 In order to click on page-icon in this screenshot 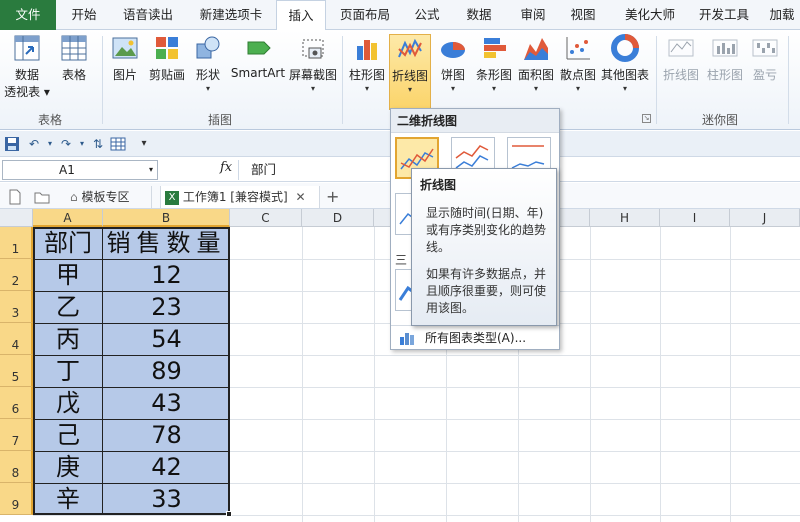, I will do `click(15, 197)`.